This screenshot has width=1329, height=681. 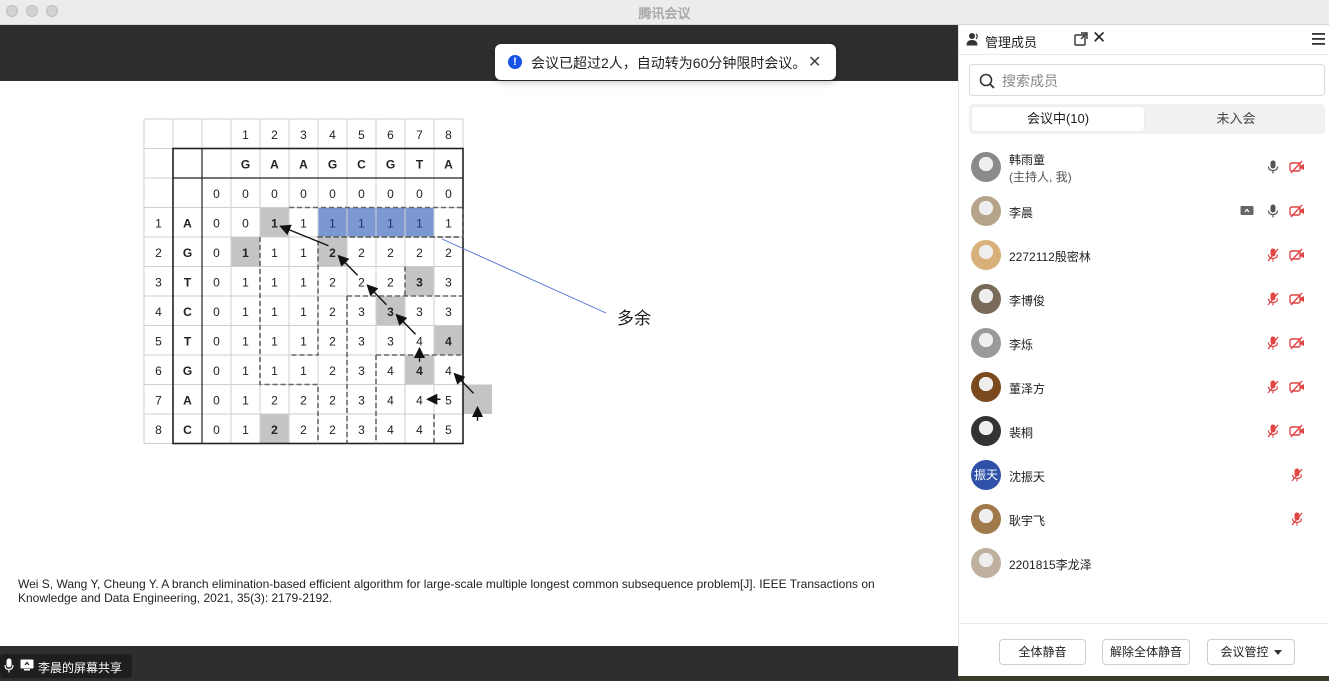 What do you see at coordinates (1021, 213) in the screenshot?
I see `member-name: 李晨` at bounding box center [1021, 213].